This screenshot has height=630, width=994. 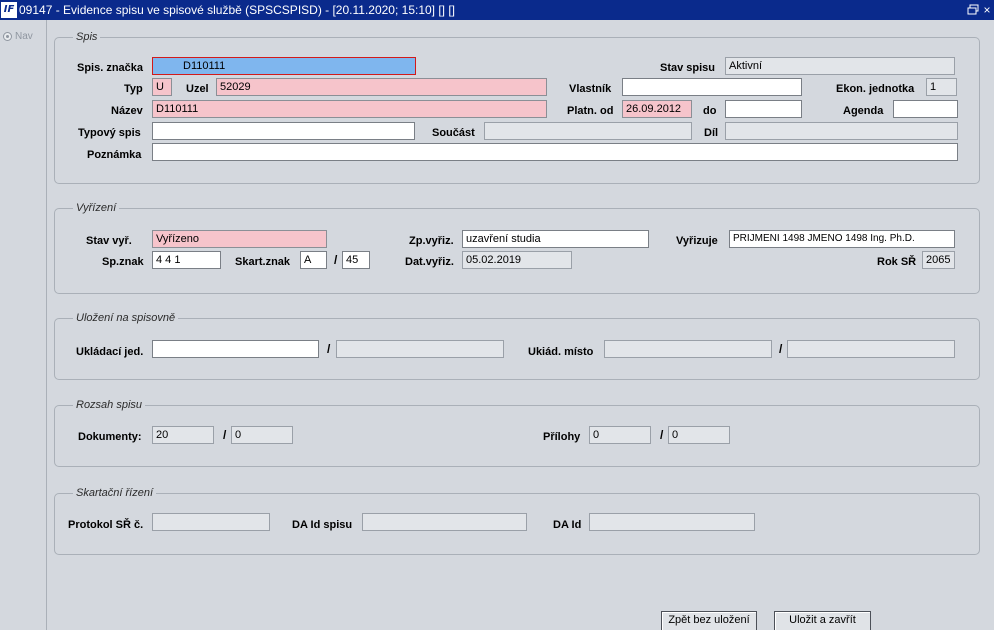 What do you see at coordinates (262, 435) in the screenshot?
I see `dokumenty-field-2: 0` at bounding box center [262, 435].